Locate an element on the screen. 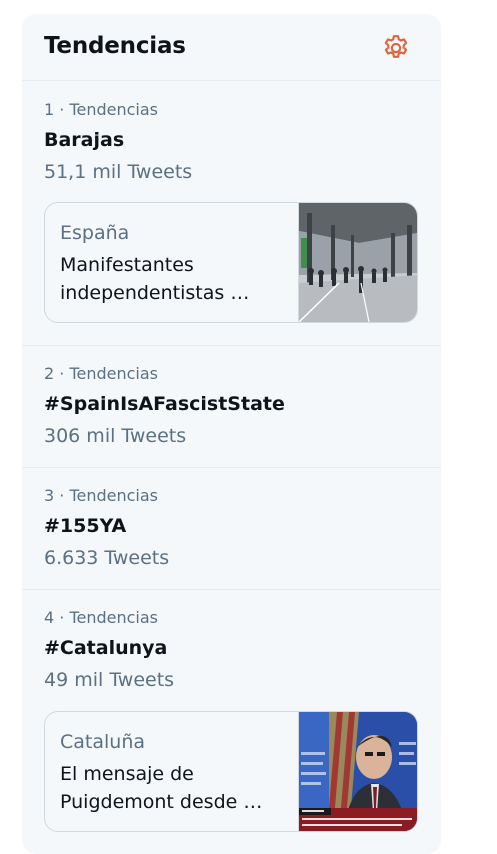 The width and height of the screenshot is (497, 854). trend-tweet-count: 6.633 Tweets is located at coordinates (107, 558).